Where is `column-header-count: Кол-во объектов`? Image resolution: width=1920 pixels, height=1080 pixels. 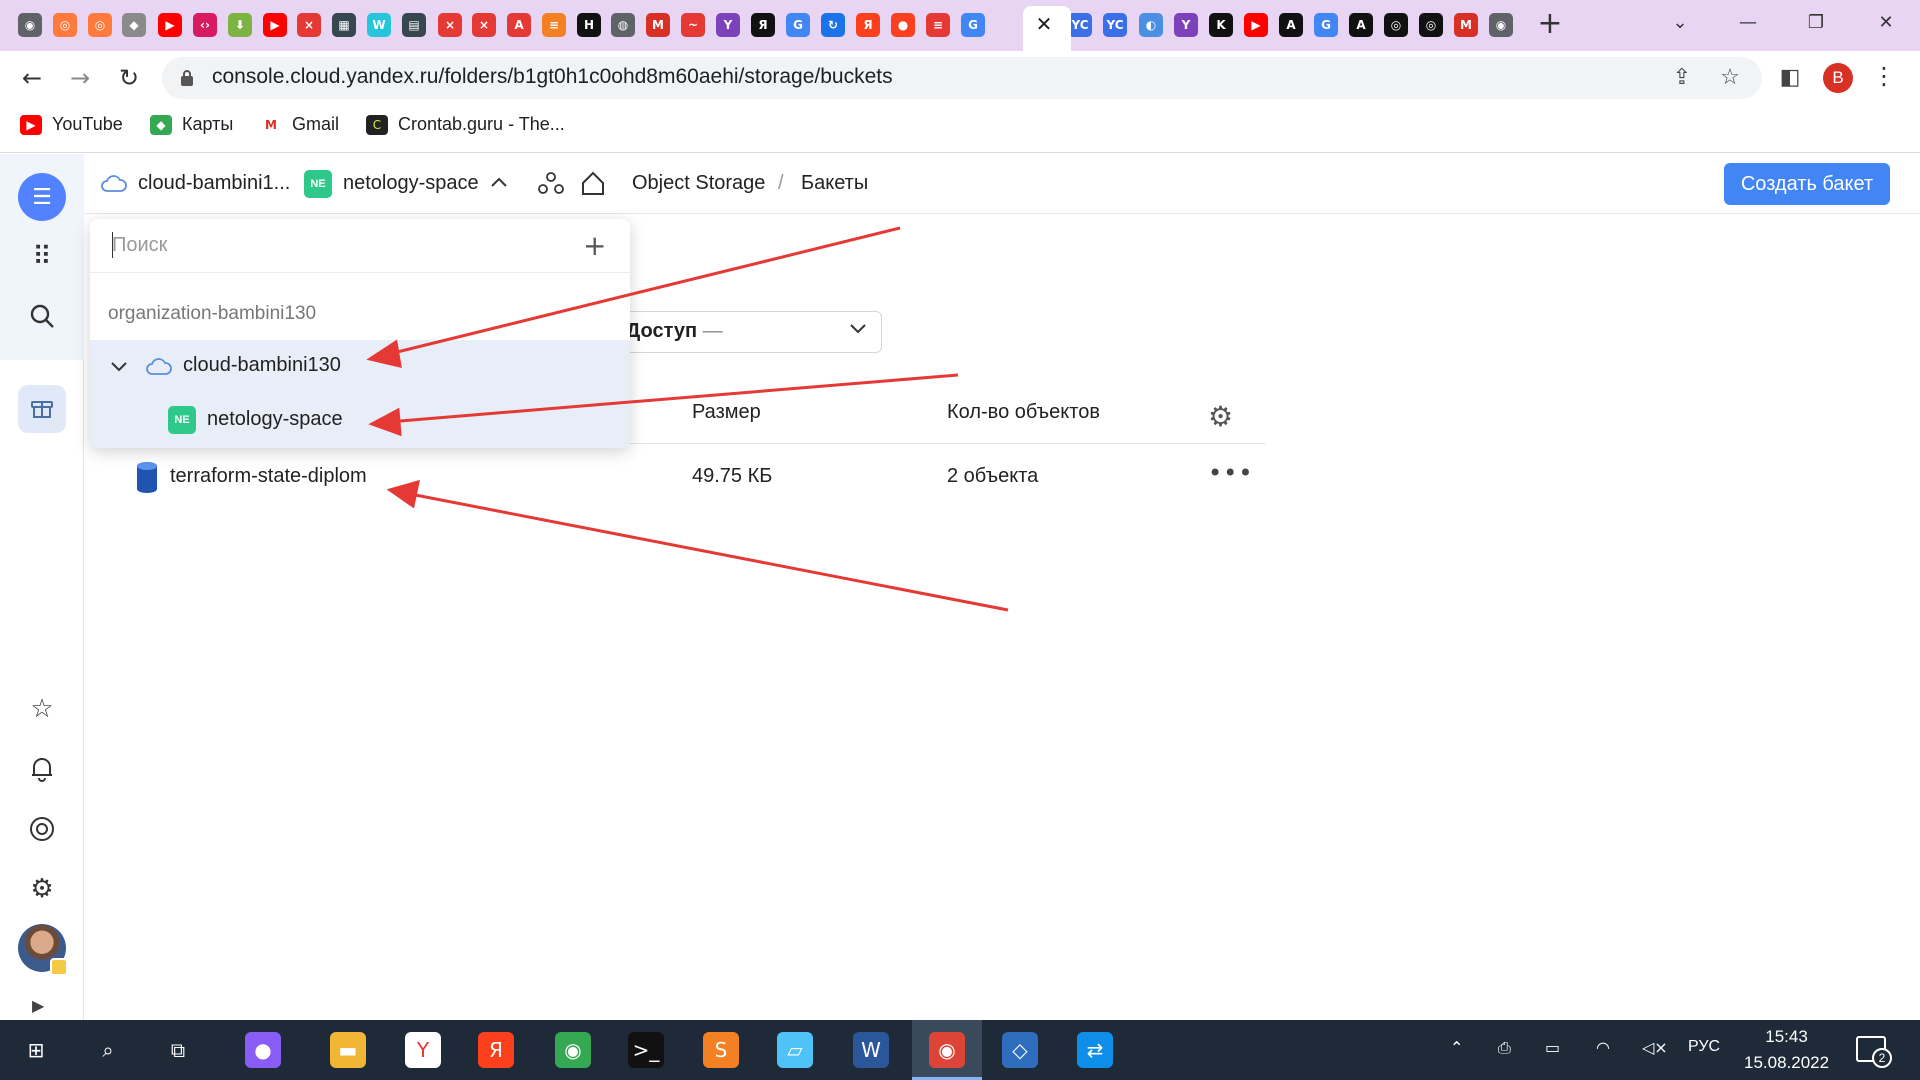 column-header-count: Кол-во объектов is located at coordinates (1023, 412).